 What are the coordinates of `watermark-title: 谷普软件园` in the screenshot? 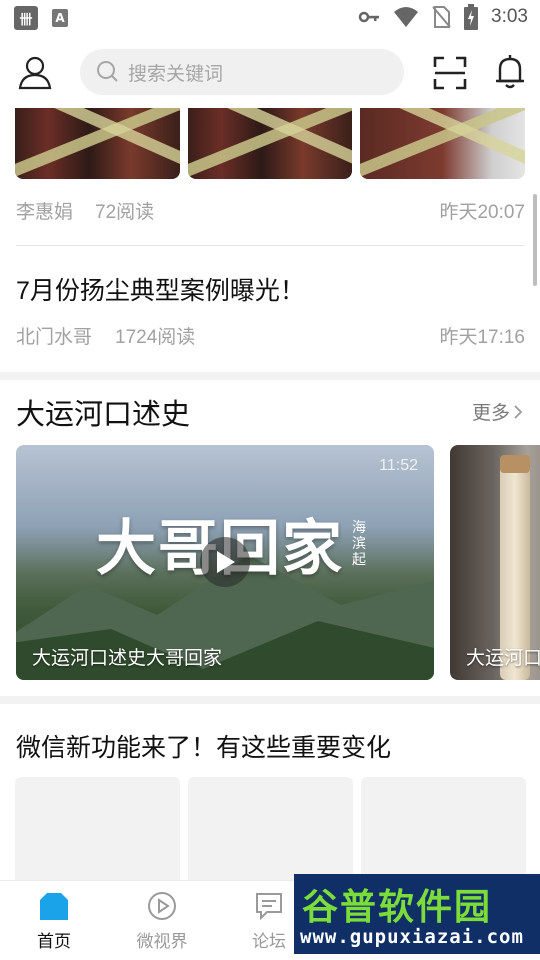 It's located at (397, 907).